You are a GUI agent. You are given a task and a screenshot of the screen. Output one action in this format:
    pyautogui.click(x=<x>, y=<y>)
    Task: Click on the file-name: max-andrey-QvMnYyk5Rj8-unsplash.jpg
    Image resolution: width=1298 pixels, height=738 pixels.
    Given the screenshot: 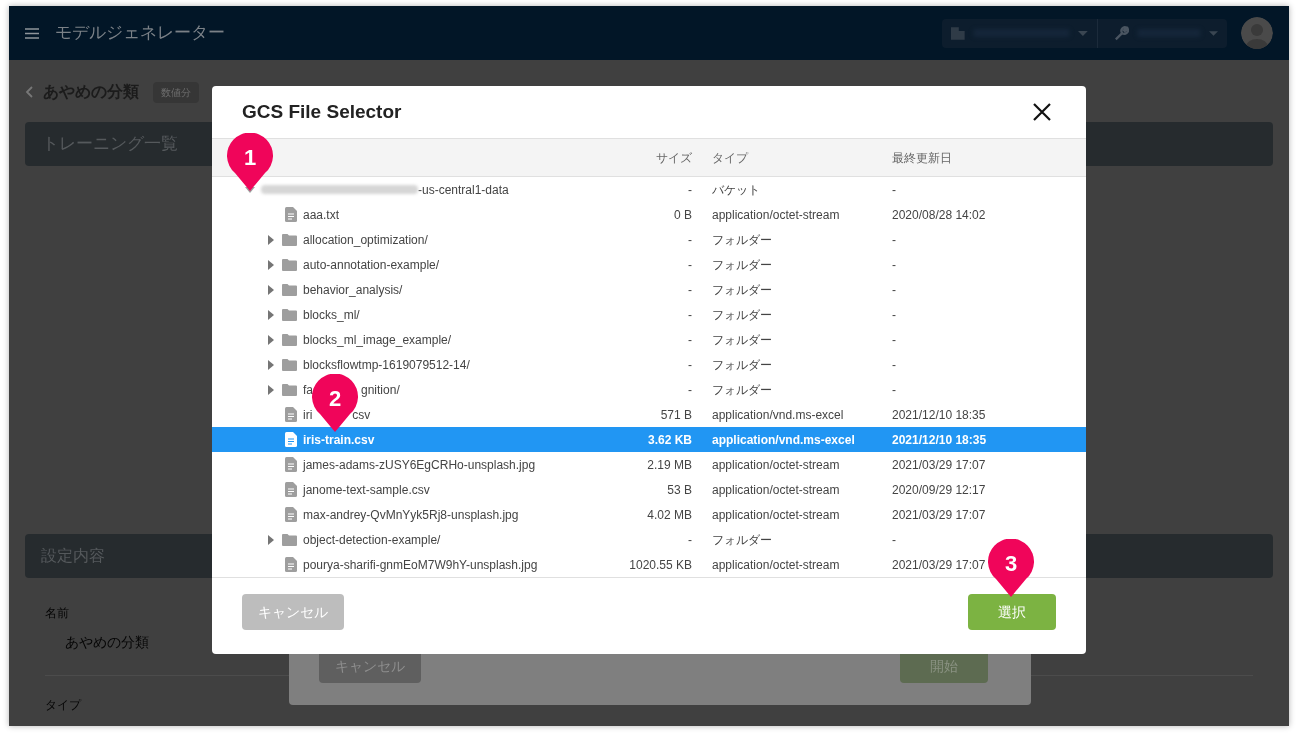 What is the action you would take?
    pyautogui.click(x=411, y=514)
    